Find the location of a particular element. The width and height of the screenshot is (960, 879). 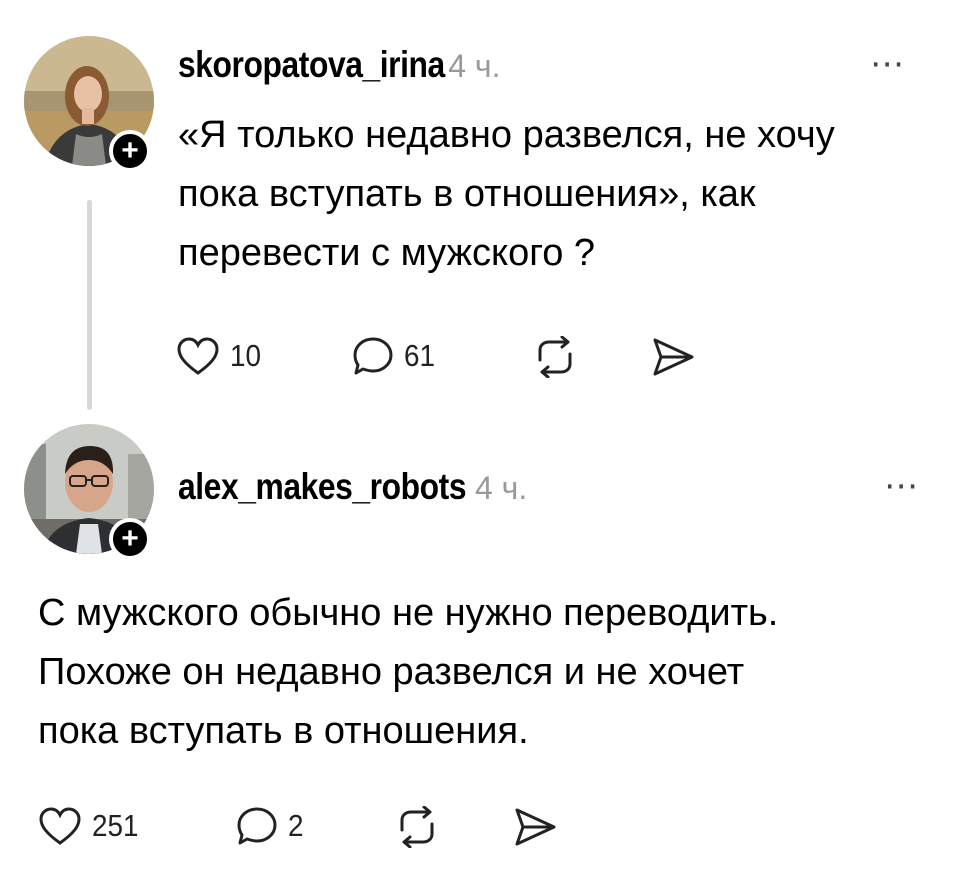

text-line: Похоже он недавно развелся и не хочет is located at coordinates (391, 672).